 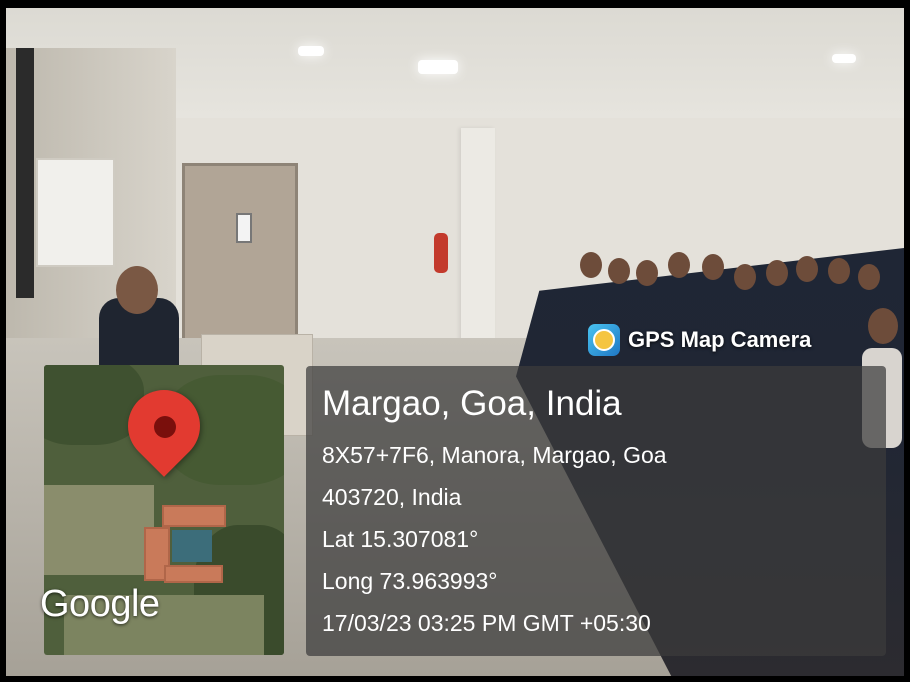 I want to click on longitude: Long 73.963993°, so click(x=410, y=581).